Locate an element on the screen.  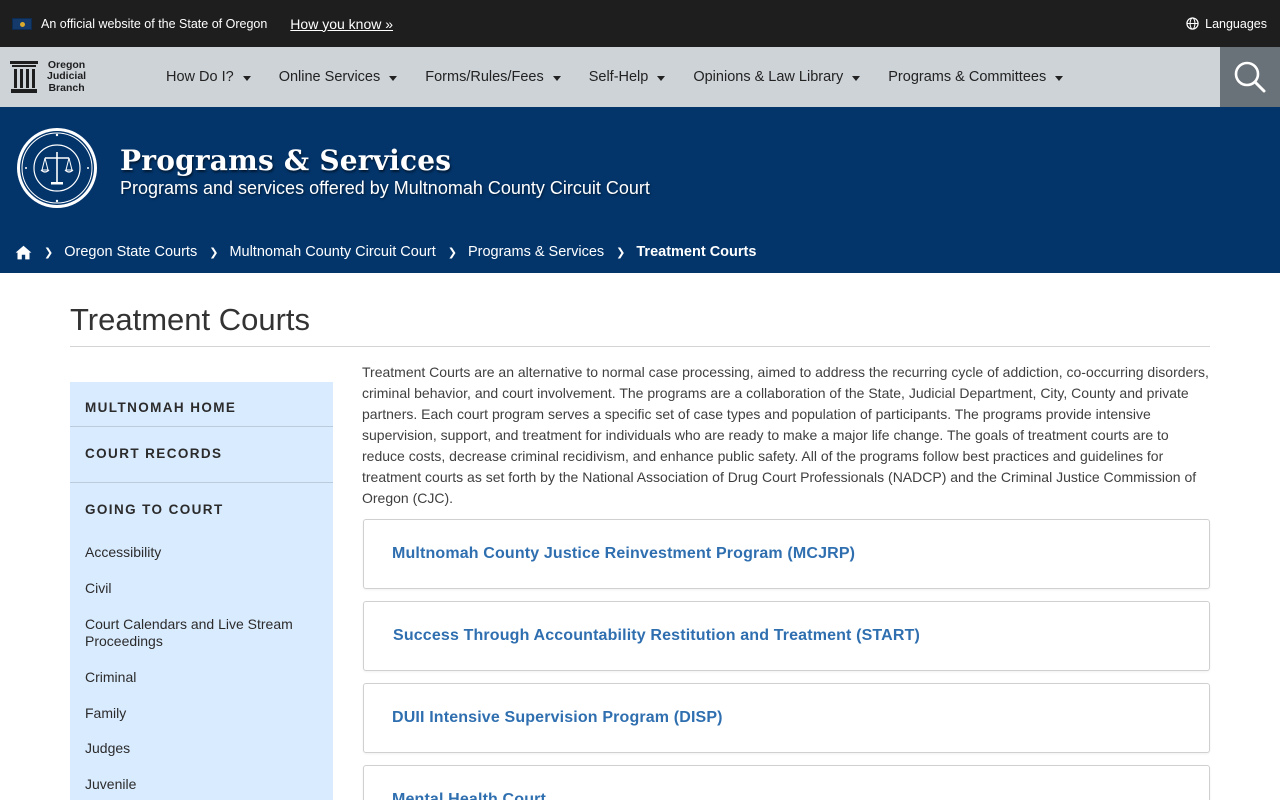
sidenav-multnomah-home: MULTNOMAH HOME is located at coordinates (201, 404).